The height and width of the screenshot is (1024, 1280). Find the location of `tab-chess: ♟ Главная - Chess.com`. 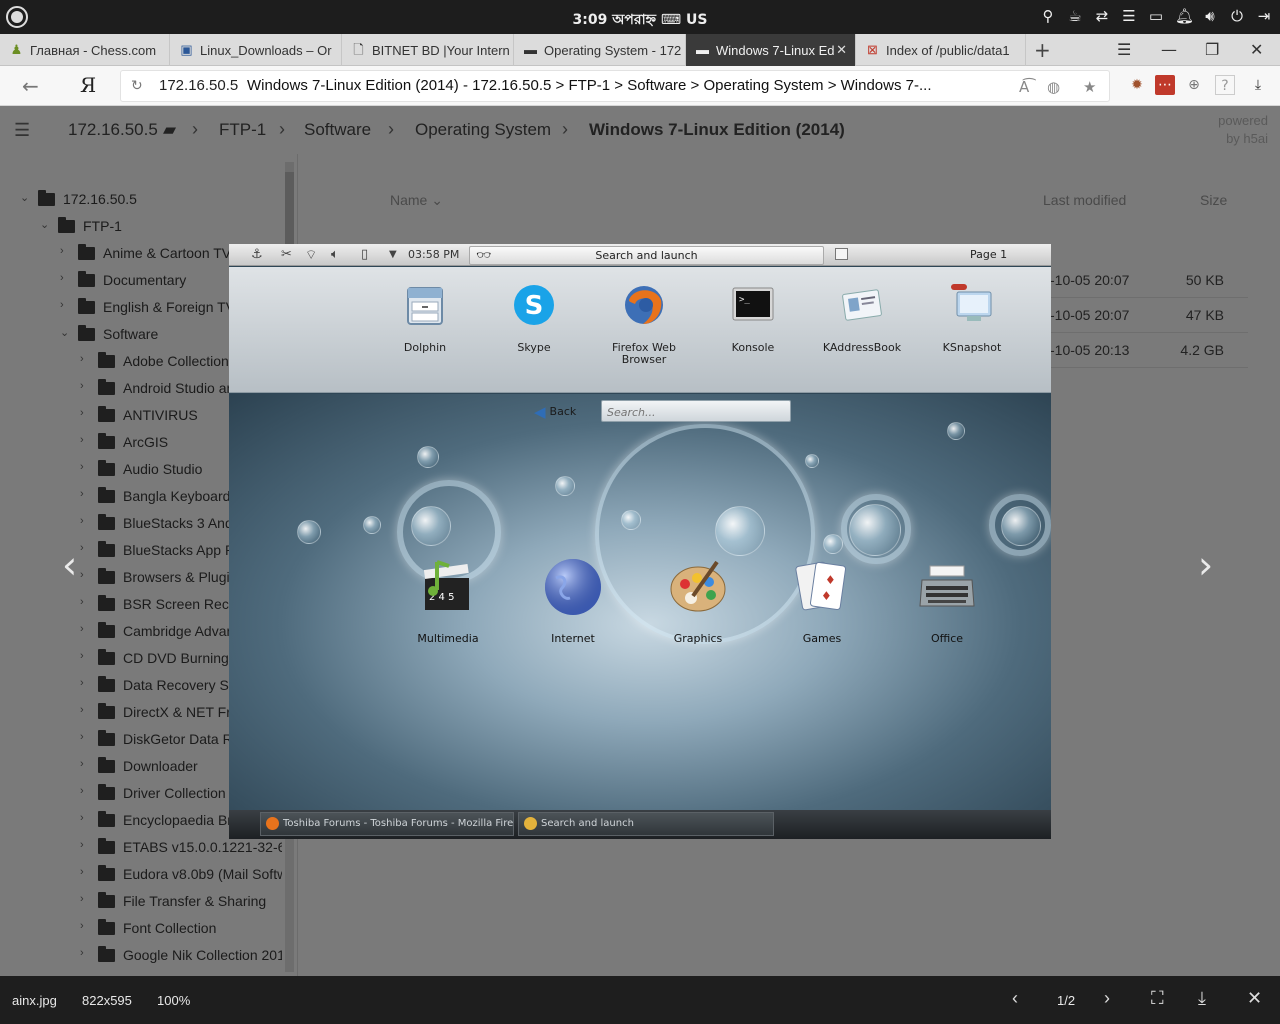

tab-chess: ♟ Главная - Chess.com is located at coordinates (85, 50).